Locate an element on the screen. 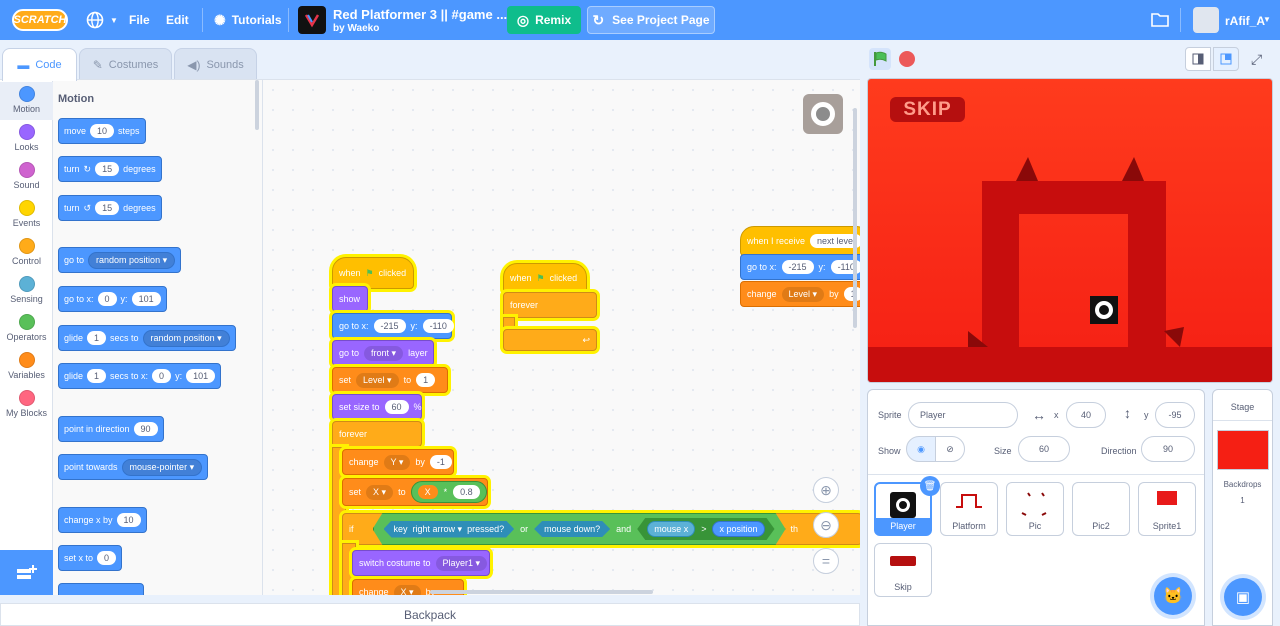 Image resolution: width=1280 pixels, height=626 pixels. hide-button: ⊘ is located at coordinates (950, 449).